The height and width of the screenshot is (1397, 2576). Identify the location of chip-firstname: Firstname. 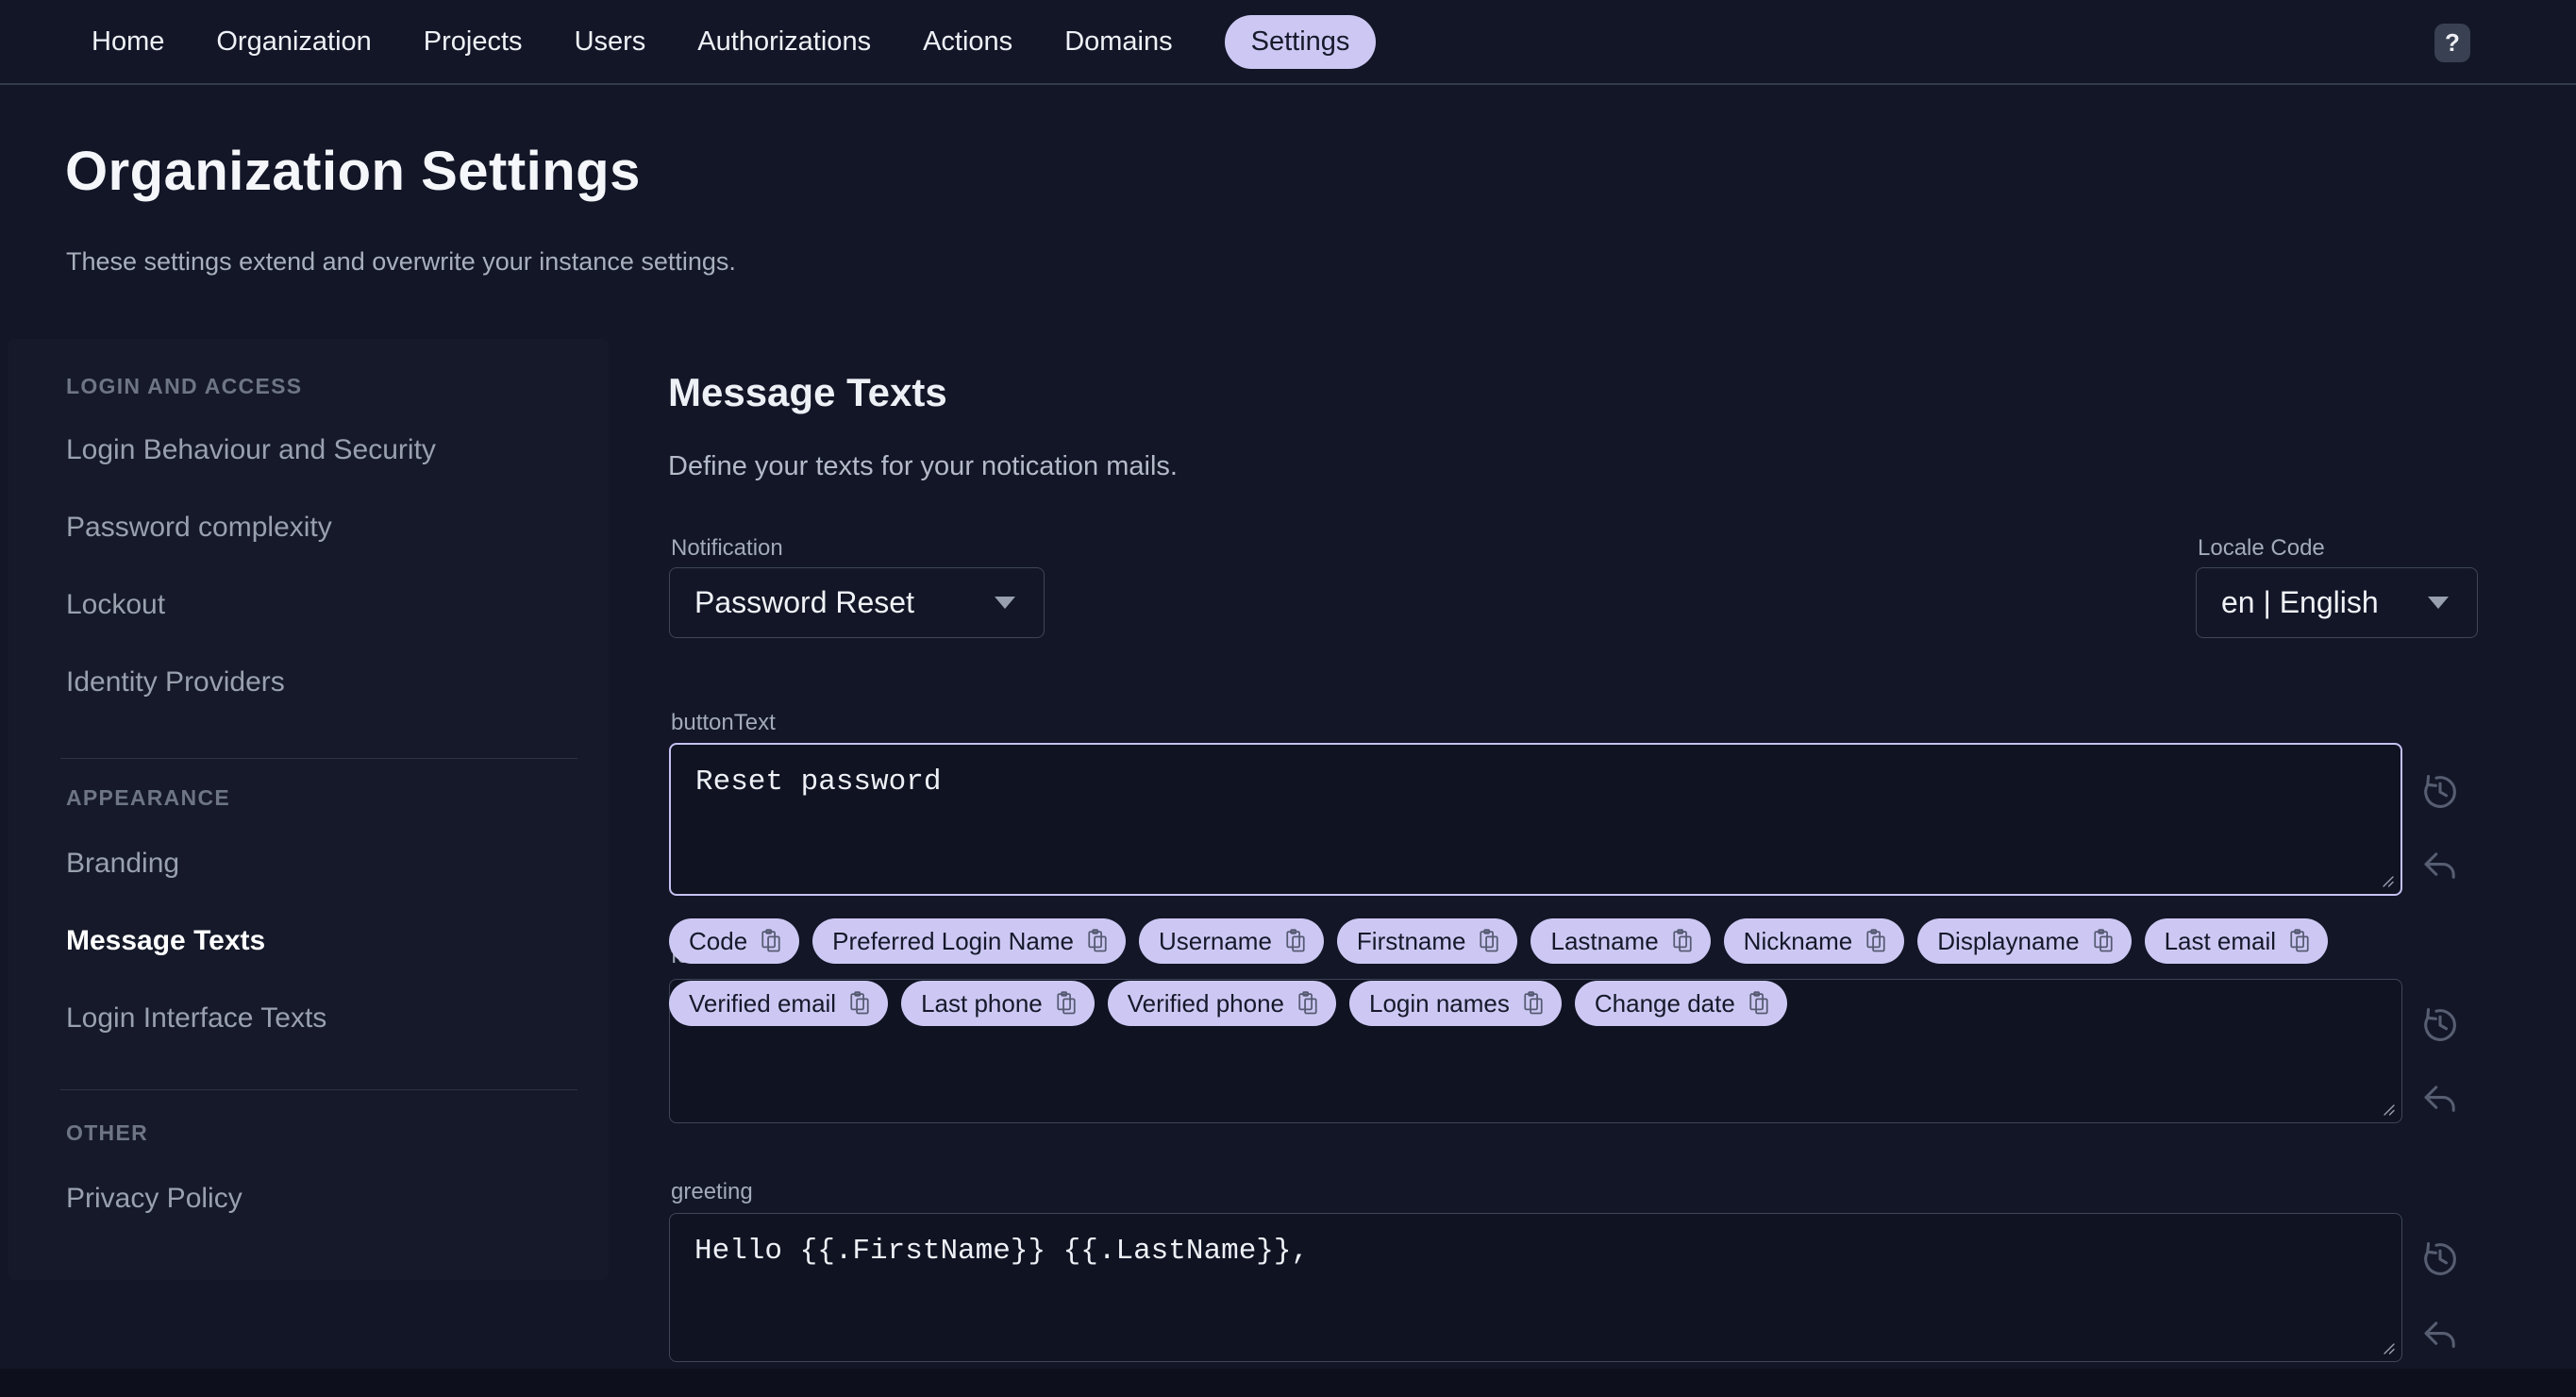
(1427, 941).